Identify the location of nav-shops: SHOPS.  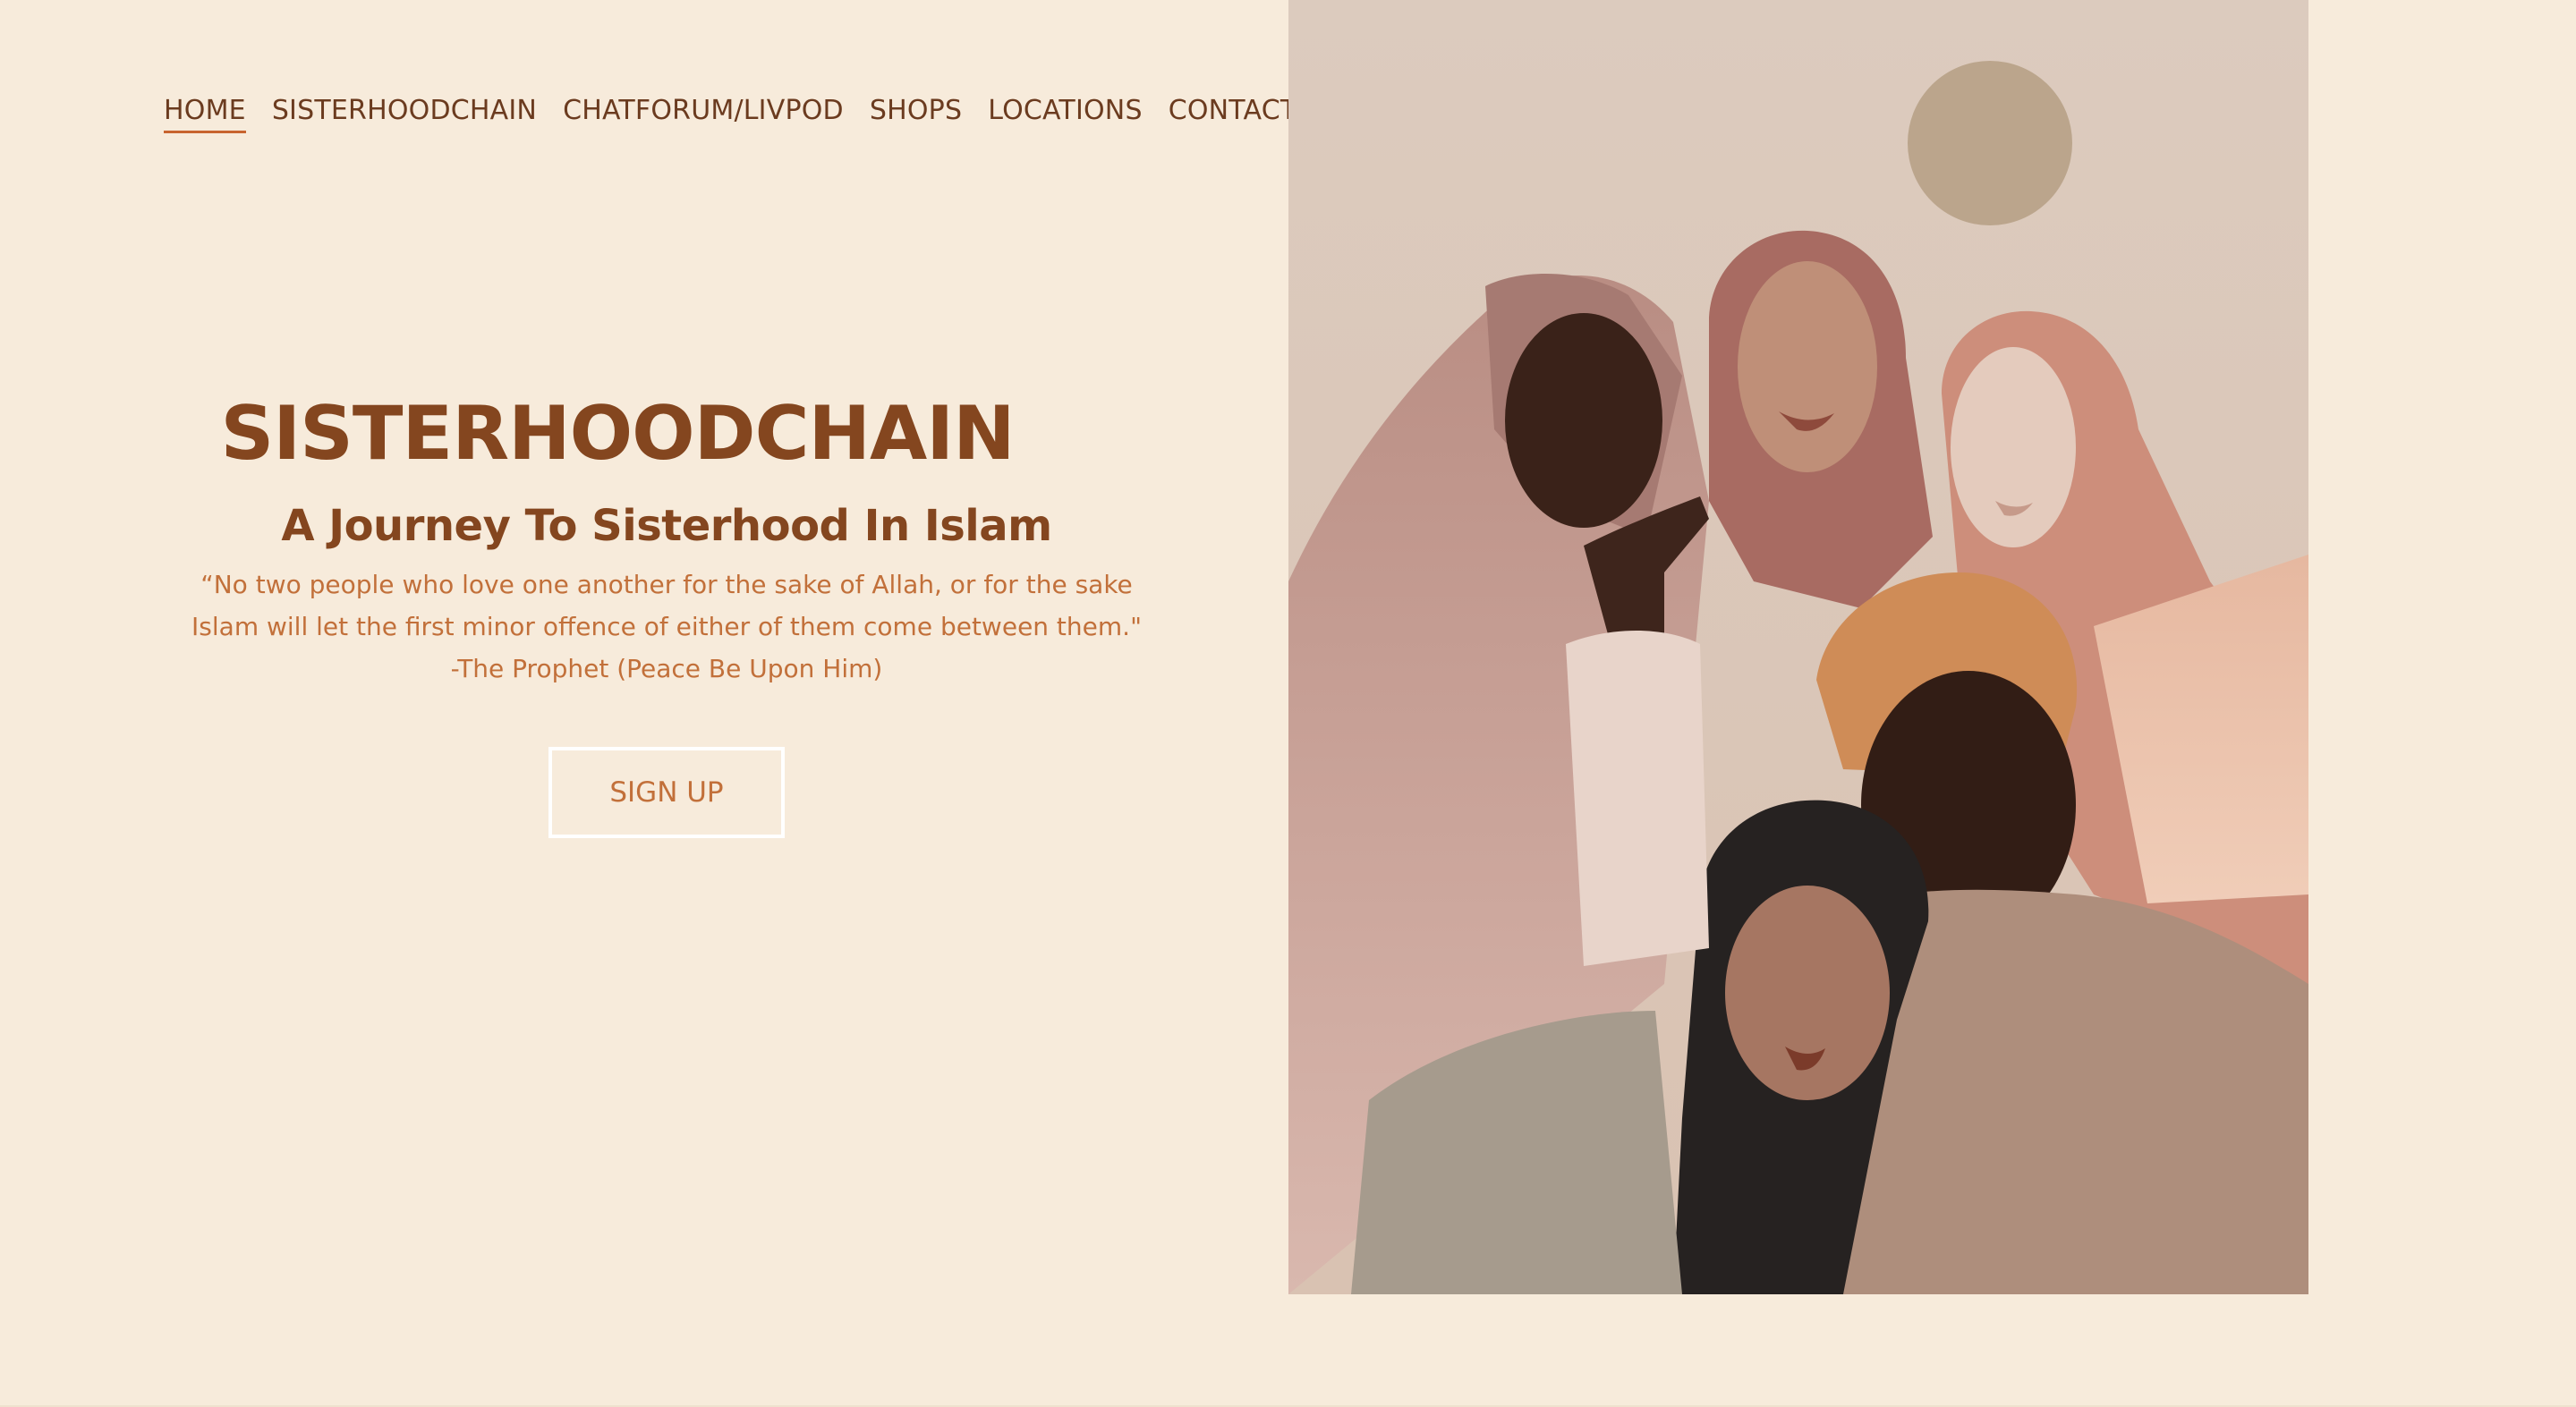
(916, 111).